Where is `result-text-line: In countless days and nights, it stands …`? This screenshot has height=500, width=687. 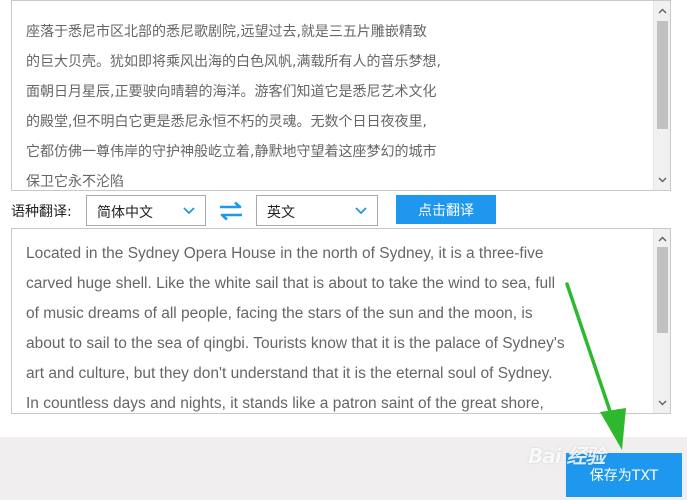 result-text-line: In countless days and nights, it stands … is located at coordinates (285, 403).